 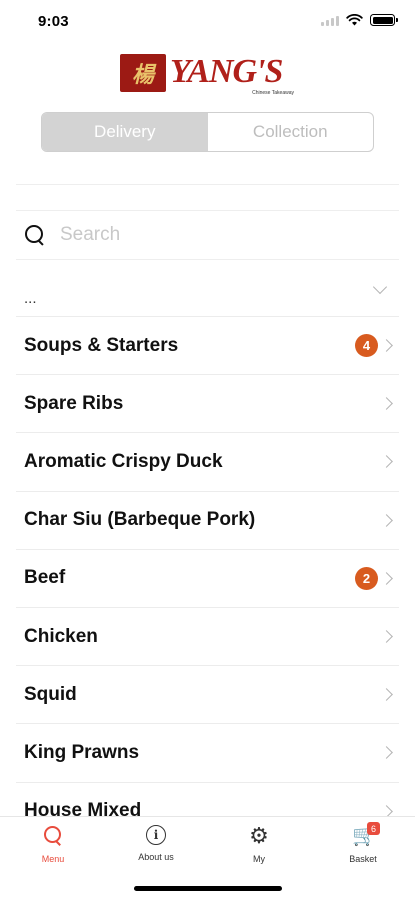 I want to click on category-label: Chicken, so click(x=61, y=636).